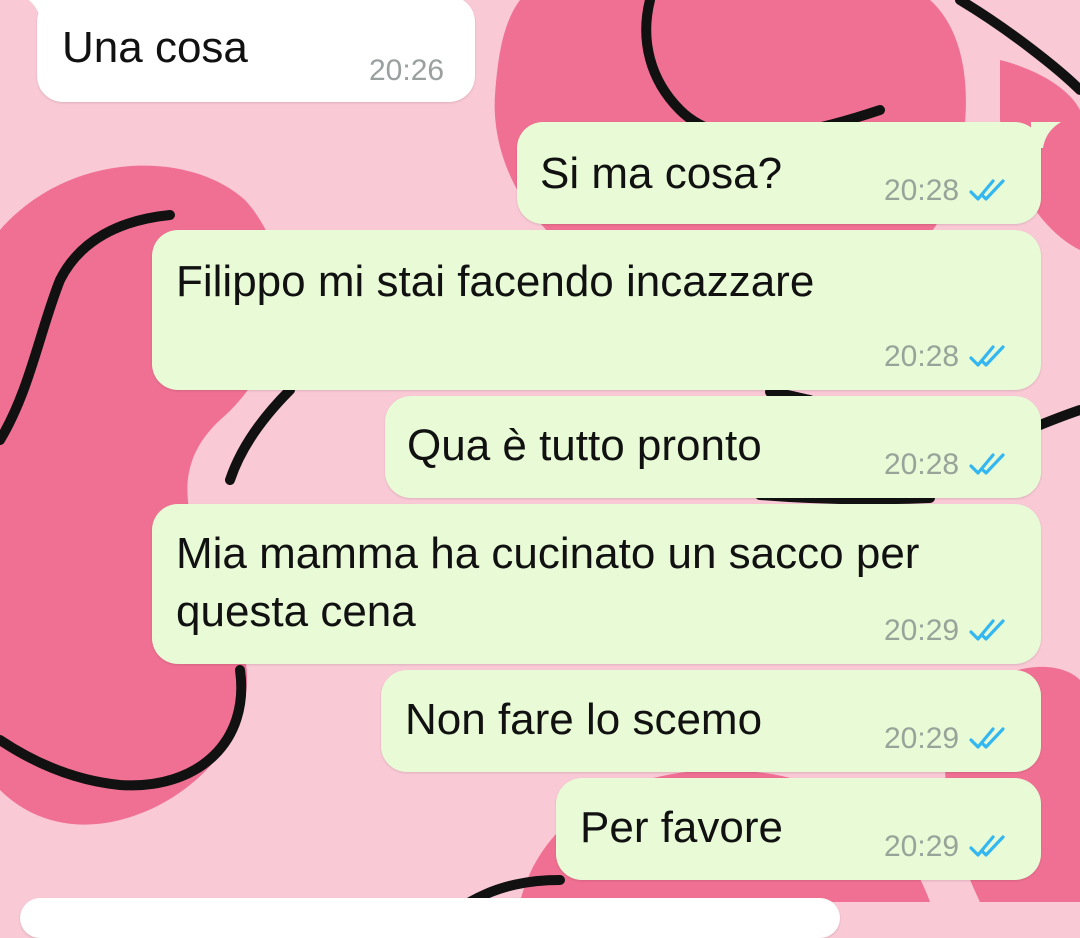 The image size is (1080, 938). What do you see at coordinates (430, 918) in the screenshot?
I see `message-bubble-incoming-partial` at bounding box center [430, 918].